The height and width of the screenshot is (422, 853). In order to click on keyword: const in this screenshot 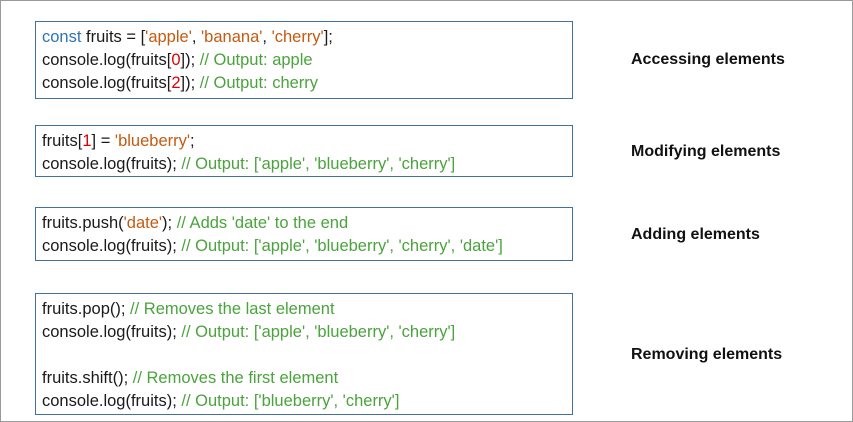, I will do `click(62, 37)`.